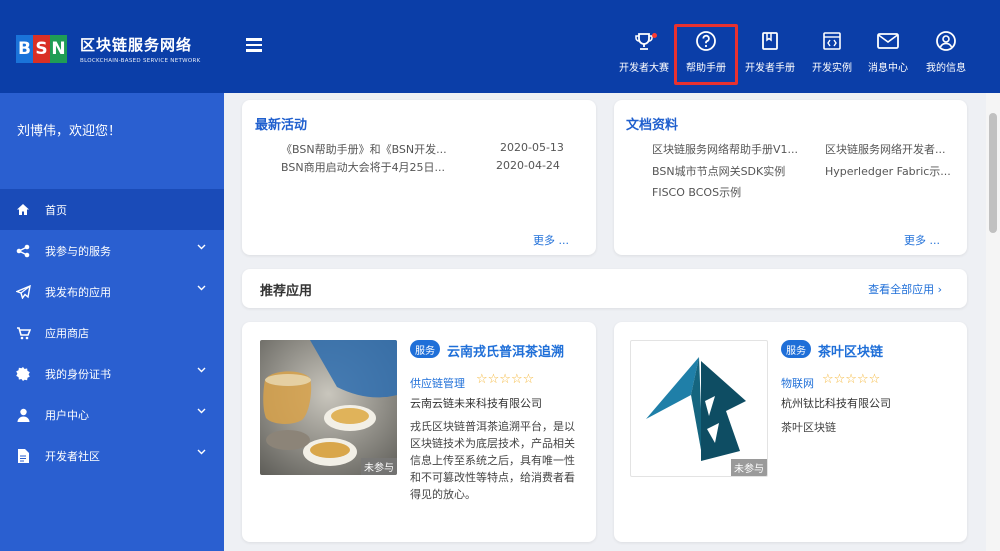 The image size is (1000, 551). I want to click on doc-link: BSN城市节点网关SDK实例, so click(718, 171).